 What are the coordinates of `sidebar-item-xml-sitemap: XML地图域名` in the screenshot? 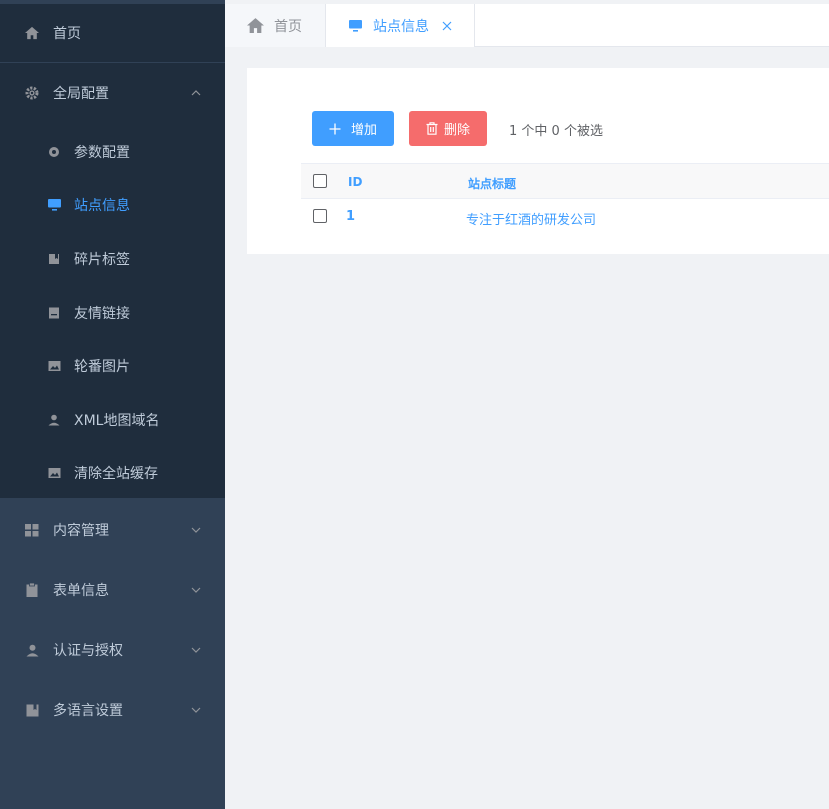 It's located at (112, 420).